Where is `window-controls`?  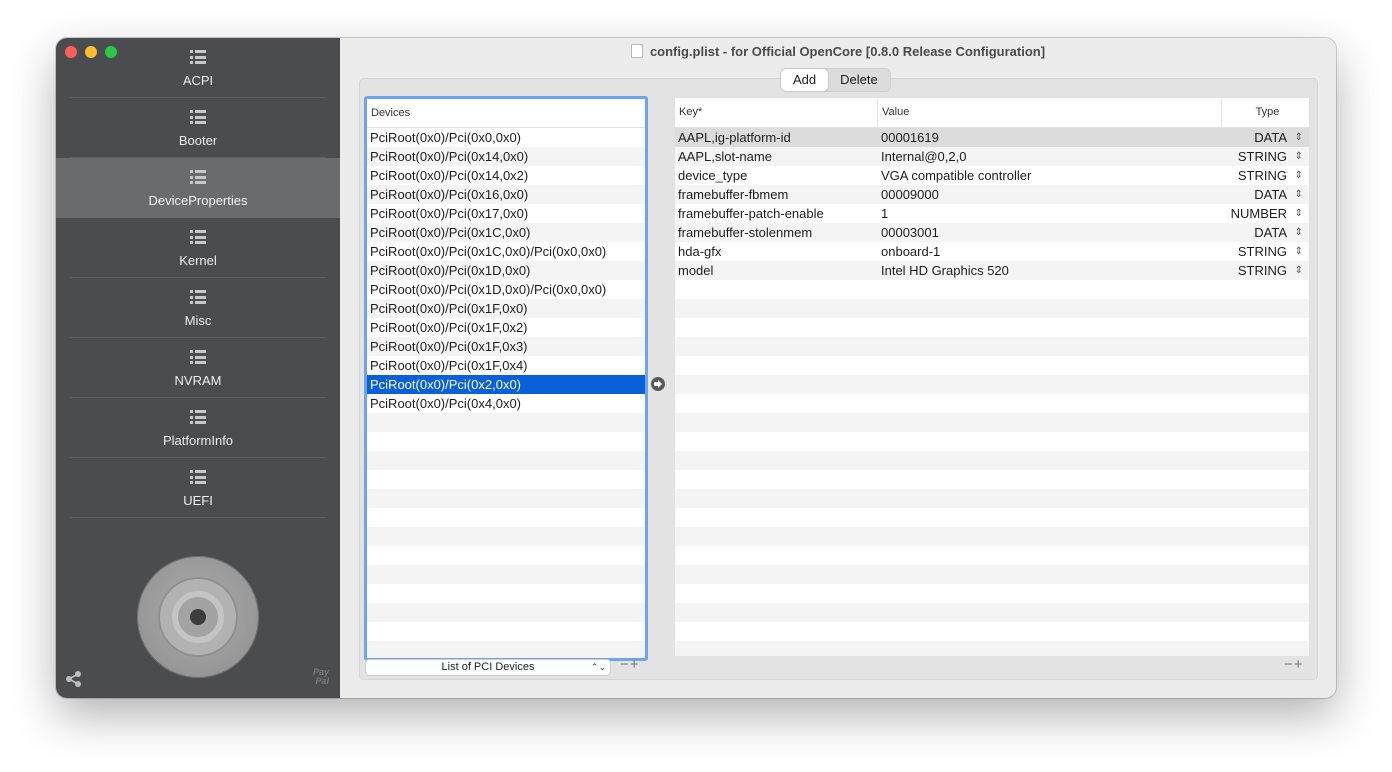
window-controls is located at coordinates (91, 52).